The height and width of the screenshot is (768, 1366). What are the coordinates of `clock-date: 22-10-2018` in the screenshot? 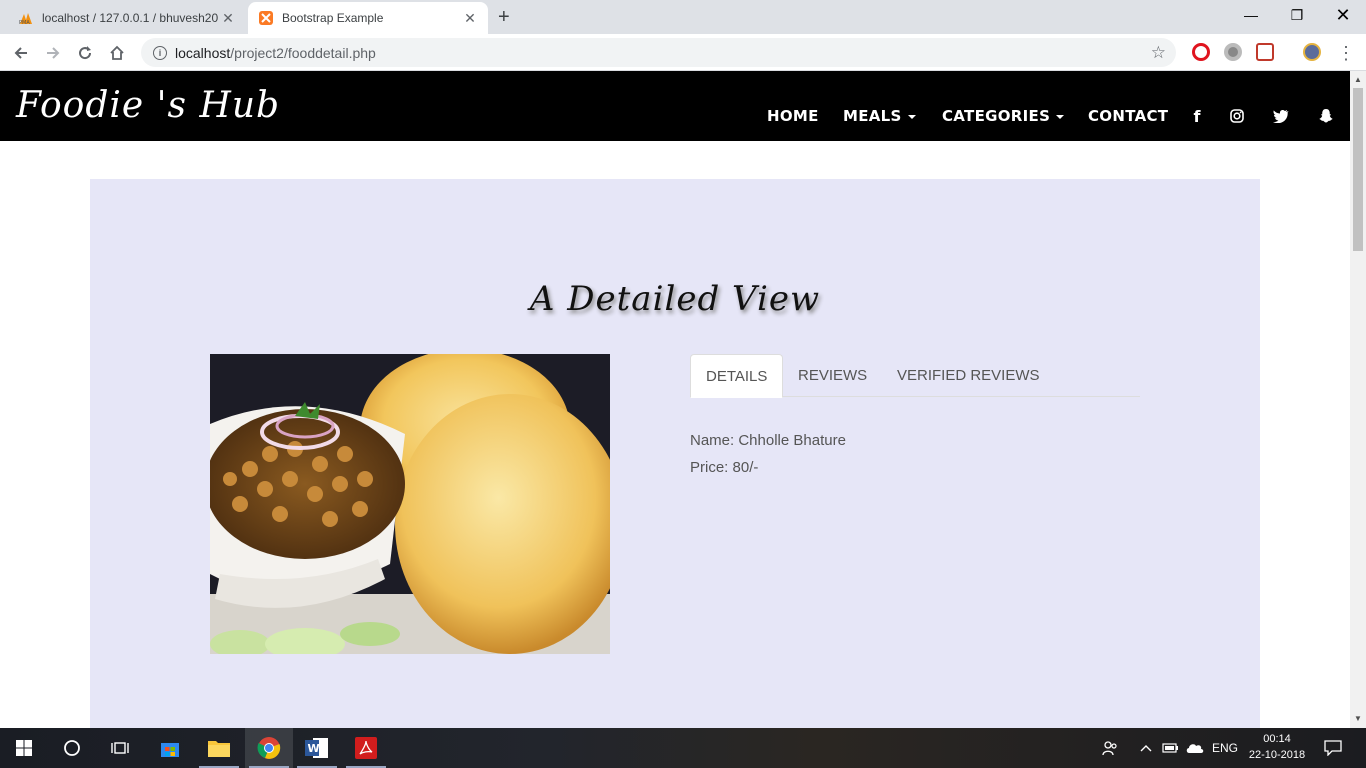 It's located at (1277, 755).